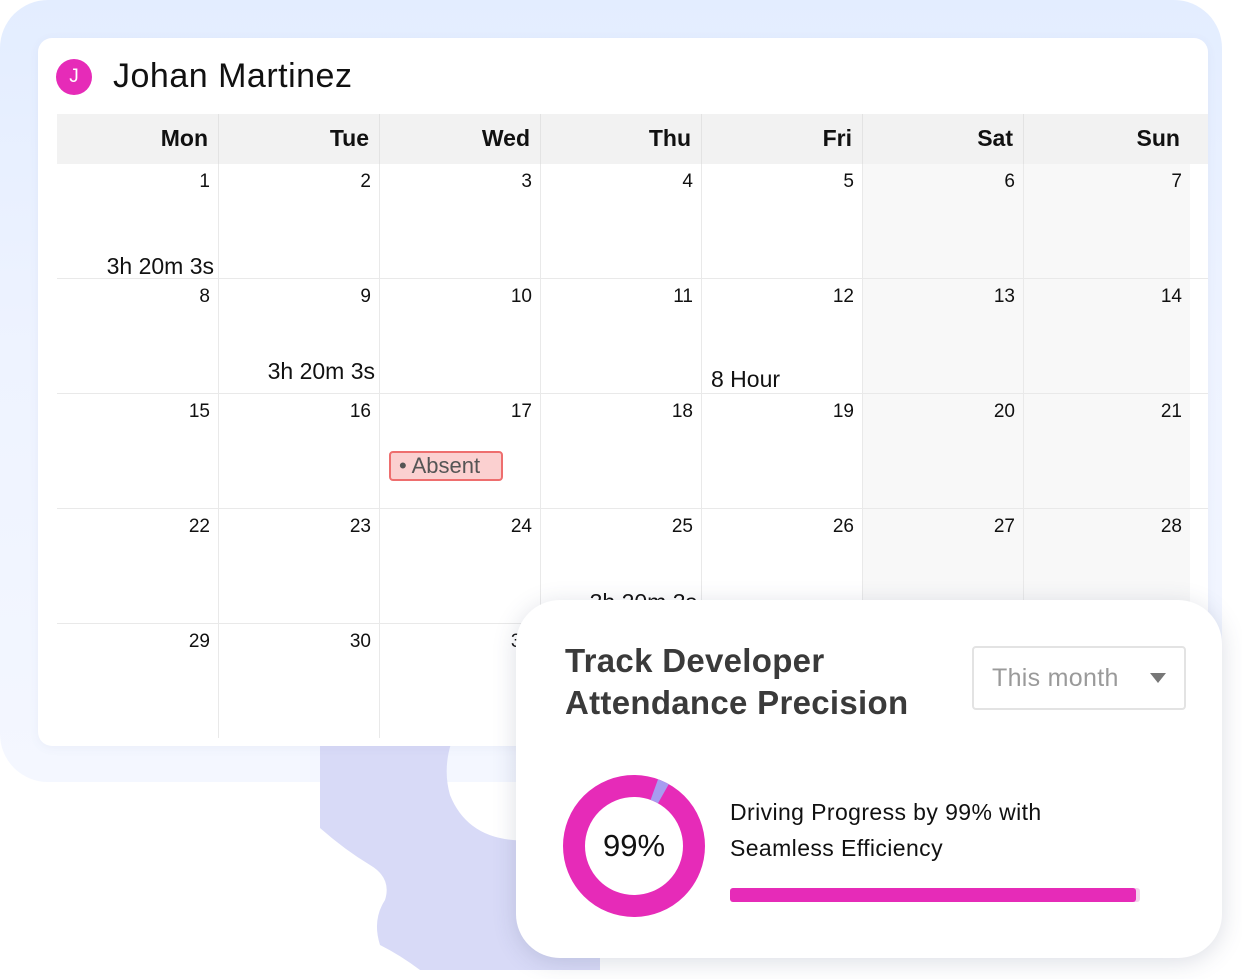 The width and height of the screenshot is (1242, 979). What do you see at coordinates (360, 641) in the screenshot?
I see `day-number: 30` at bounding box center [360, 641].